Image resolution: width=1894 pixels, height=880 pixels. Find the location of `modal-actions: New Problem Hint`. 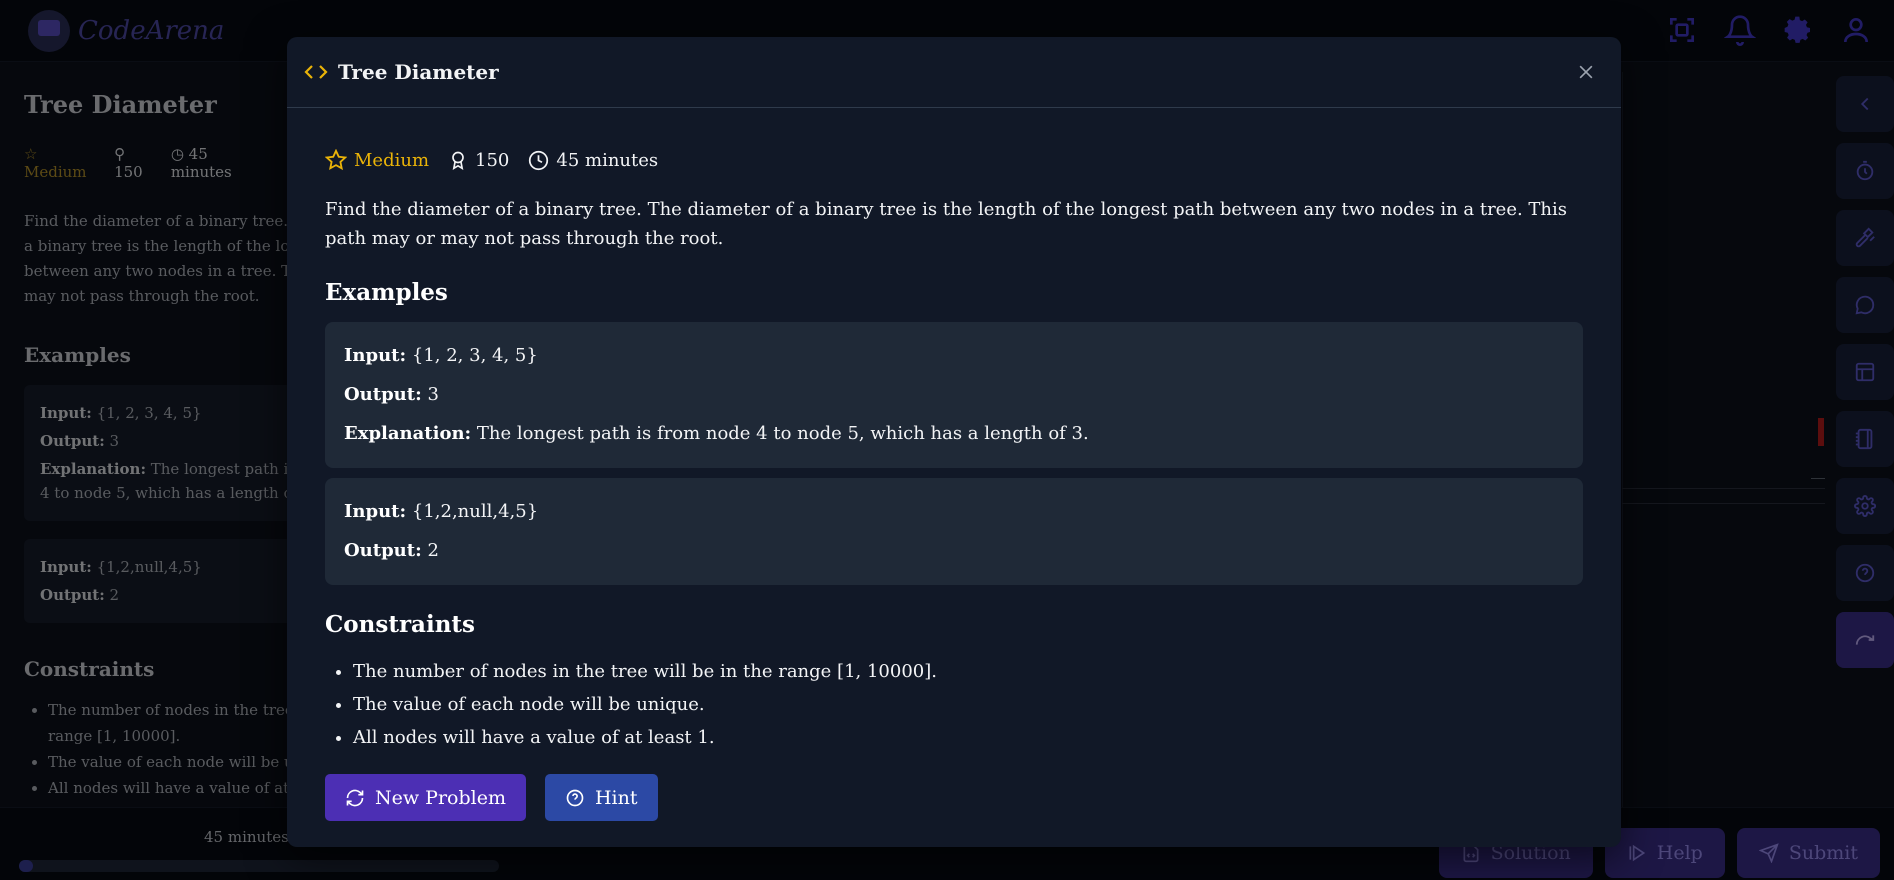

modal-actions: New Problem Hint is located at coordinates (954, 797).